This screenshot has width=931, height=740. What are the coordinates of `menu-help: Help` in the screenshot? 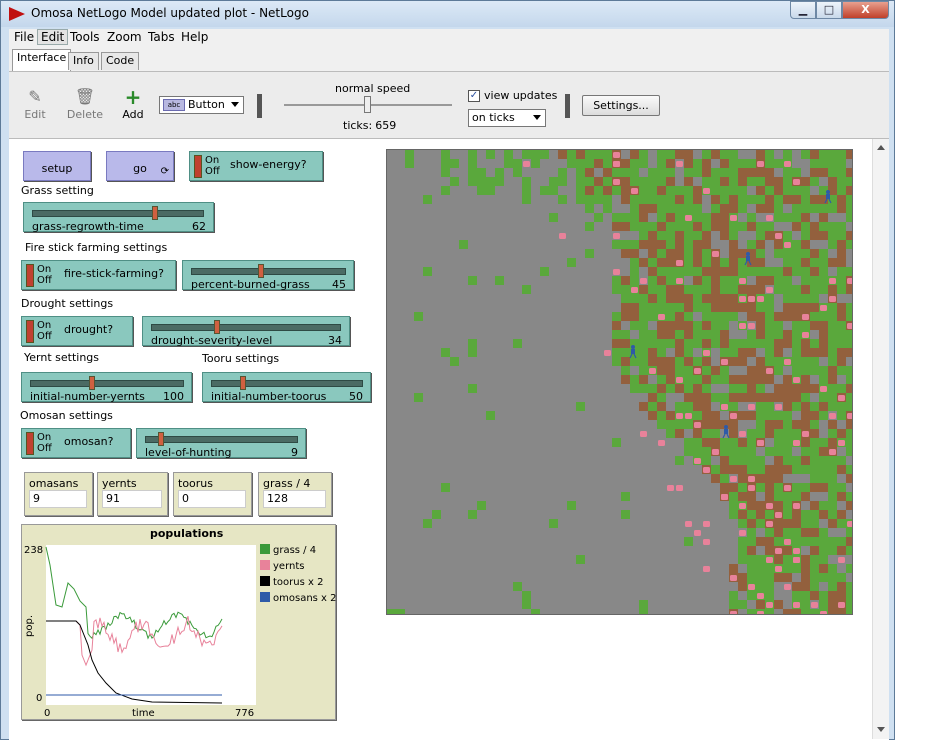 It's located at (194, 37).